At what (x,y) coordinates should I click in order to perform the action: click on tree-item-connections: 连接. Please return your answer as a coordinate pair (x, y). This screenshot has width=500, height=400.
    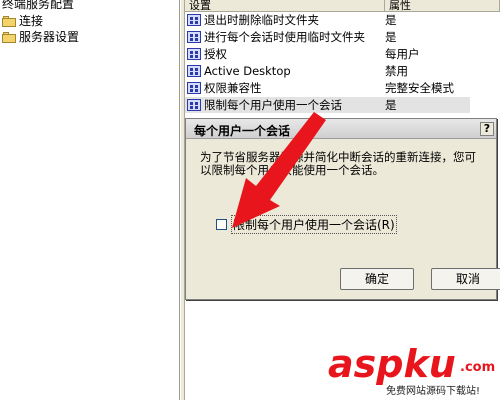
    Looking at the image, I should click on (22, 21).